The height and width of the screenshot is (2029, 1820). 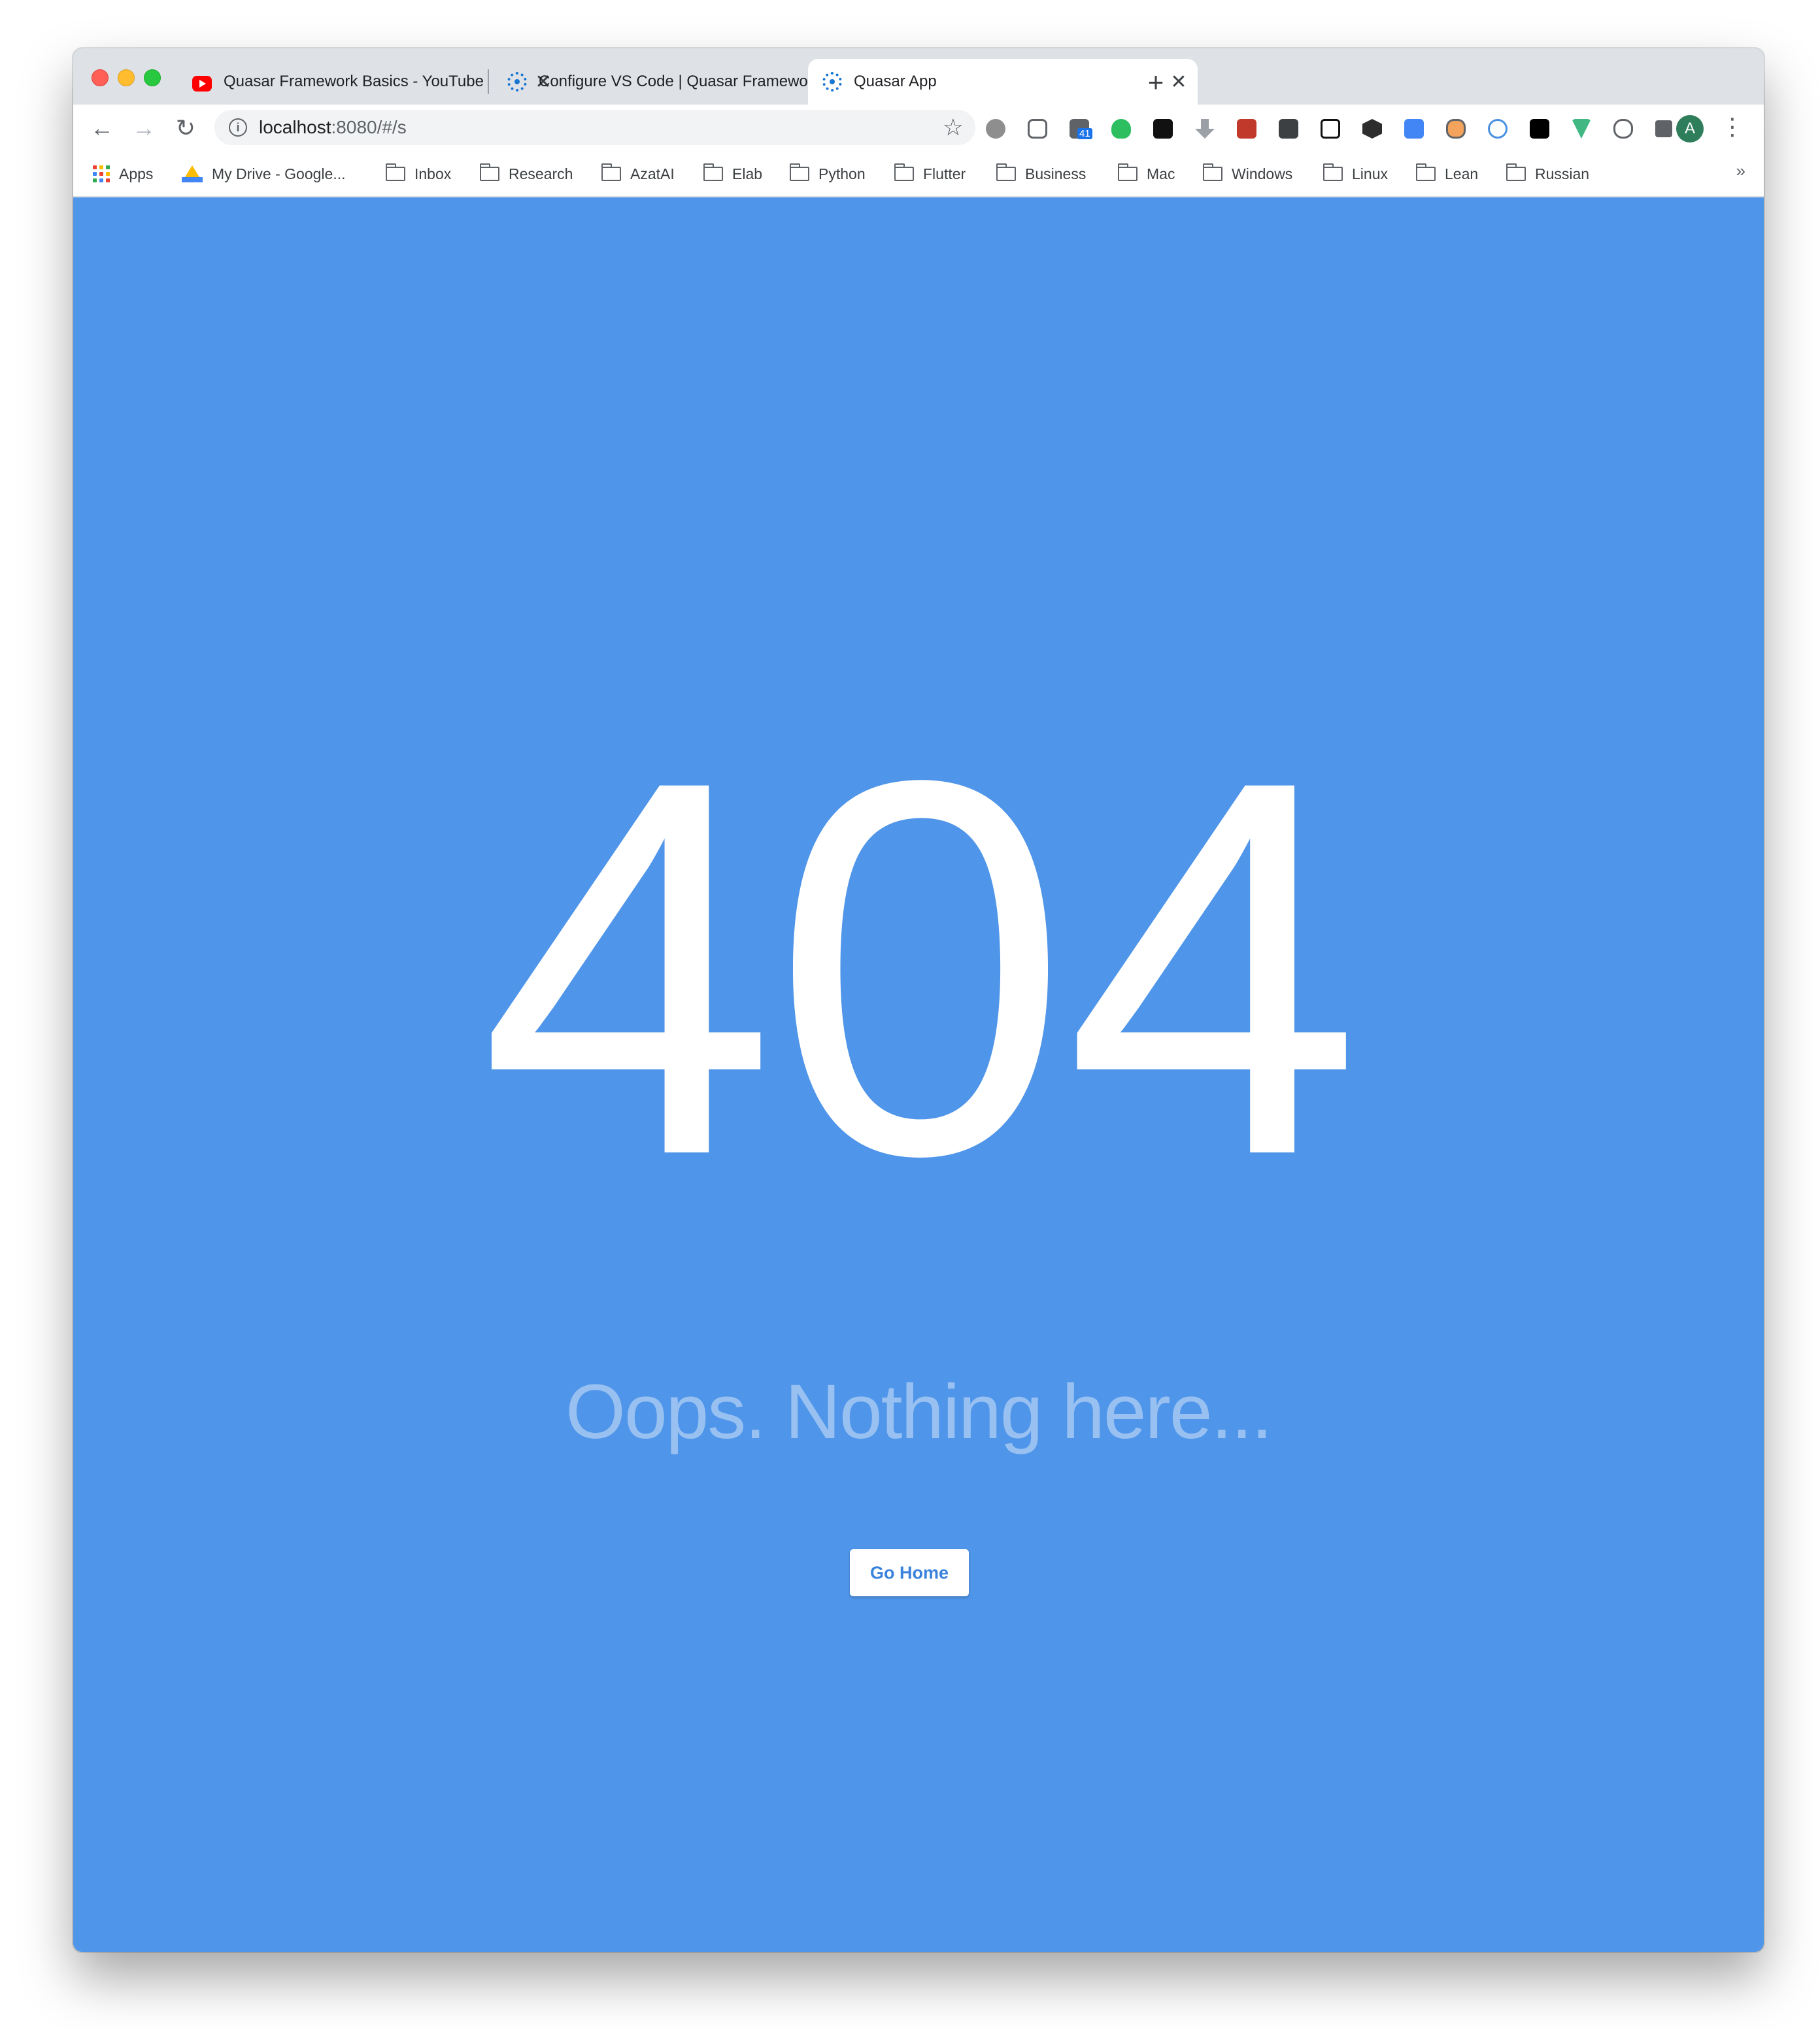 I want to click on blue-circle-extension-icon, so click(x=1498, y=129).